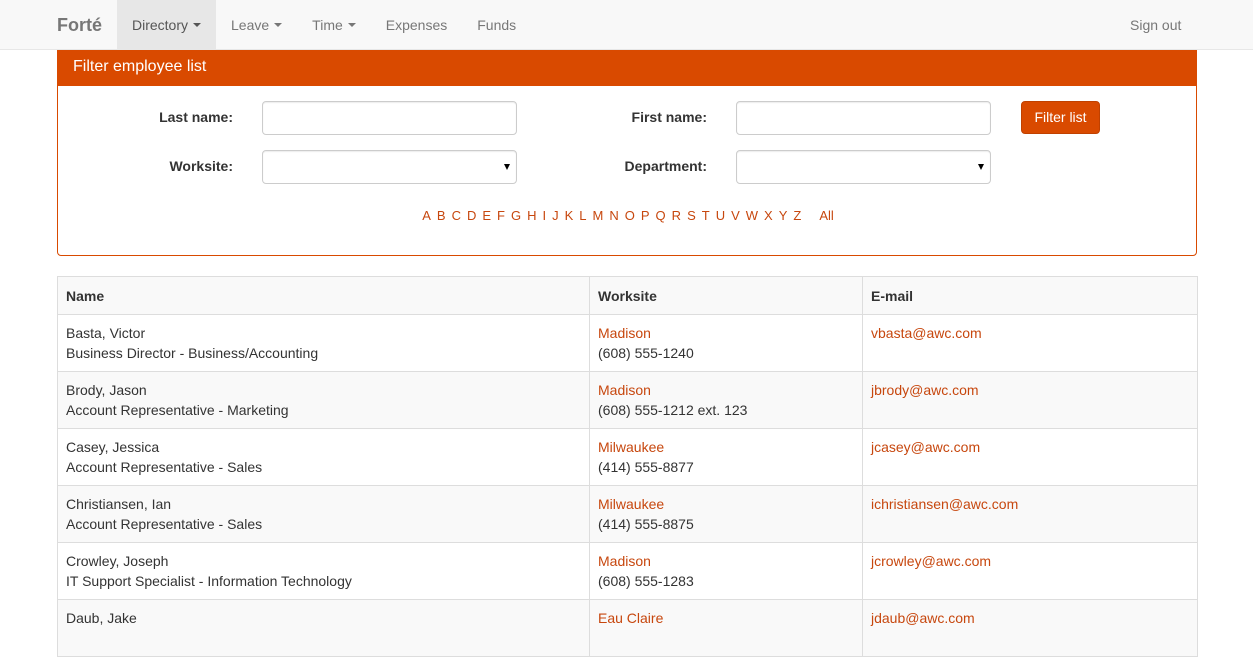  What do you see at coordinates (1030, 618) in the screenshot?
I see `email-link: jdaub@awc.com` at bounding box center [1030, 618].